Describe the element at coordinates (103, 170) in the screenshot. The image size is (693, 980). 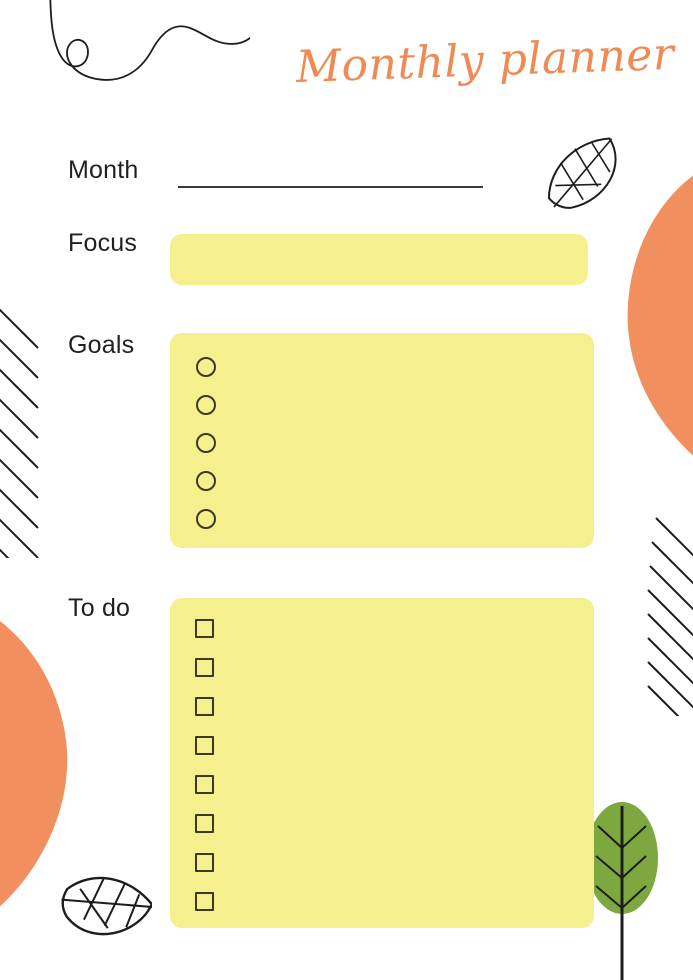
I see `month-label: Month` at that location.